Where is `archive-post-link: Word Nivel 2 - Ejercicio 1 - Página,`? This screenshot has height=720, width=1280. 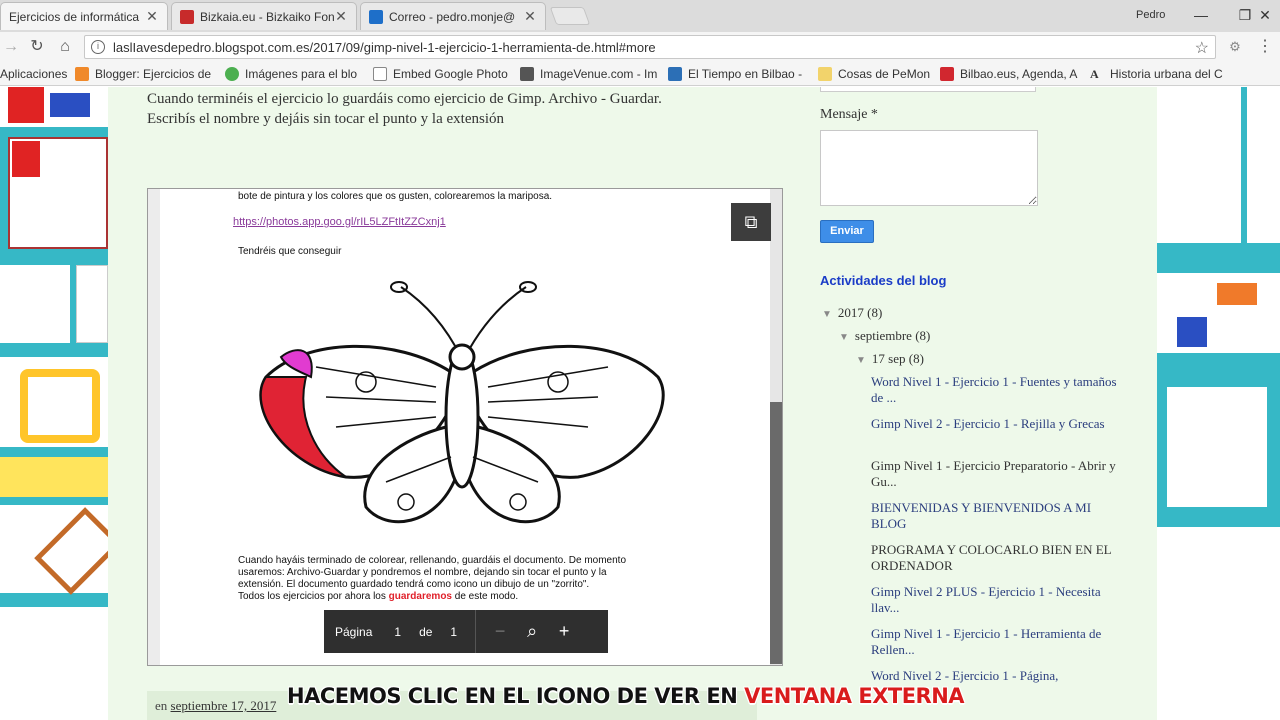
archive-post-link: Word Nivel 2 - Ejercicio 1 - Página, is located at coordinates (996, 676).